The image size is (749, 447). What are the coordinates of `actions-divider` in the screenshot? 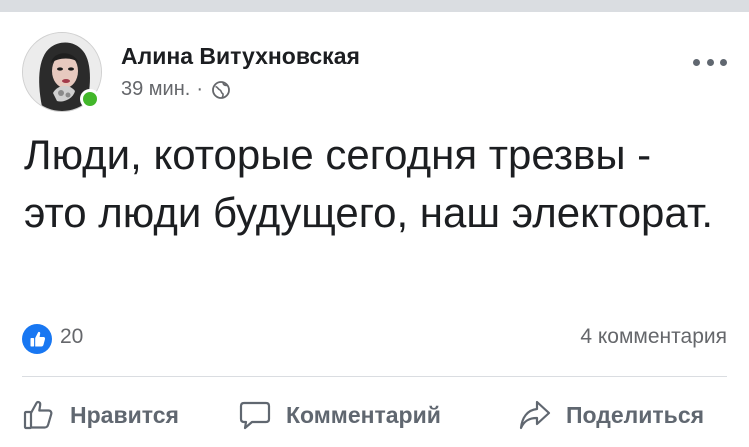 It's located at (374, 376).